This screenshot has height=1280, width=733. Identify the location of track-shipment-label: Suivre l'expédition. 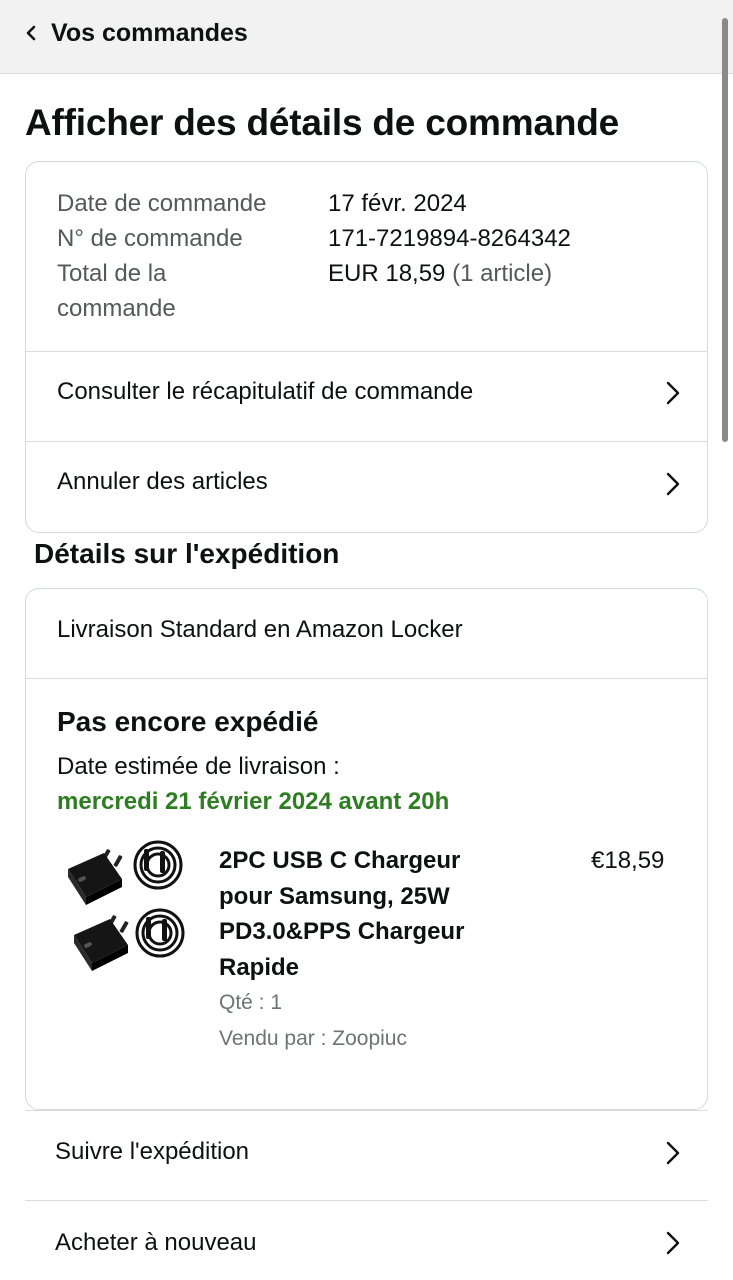
(152, 1152).